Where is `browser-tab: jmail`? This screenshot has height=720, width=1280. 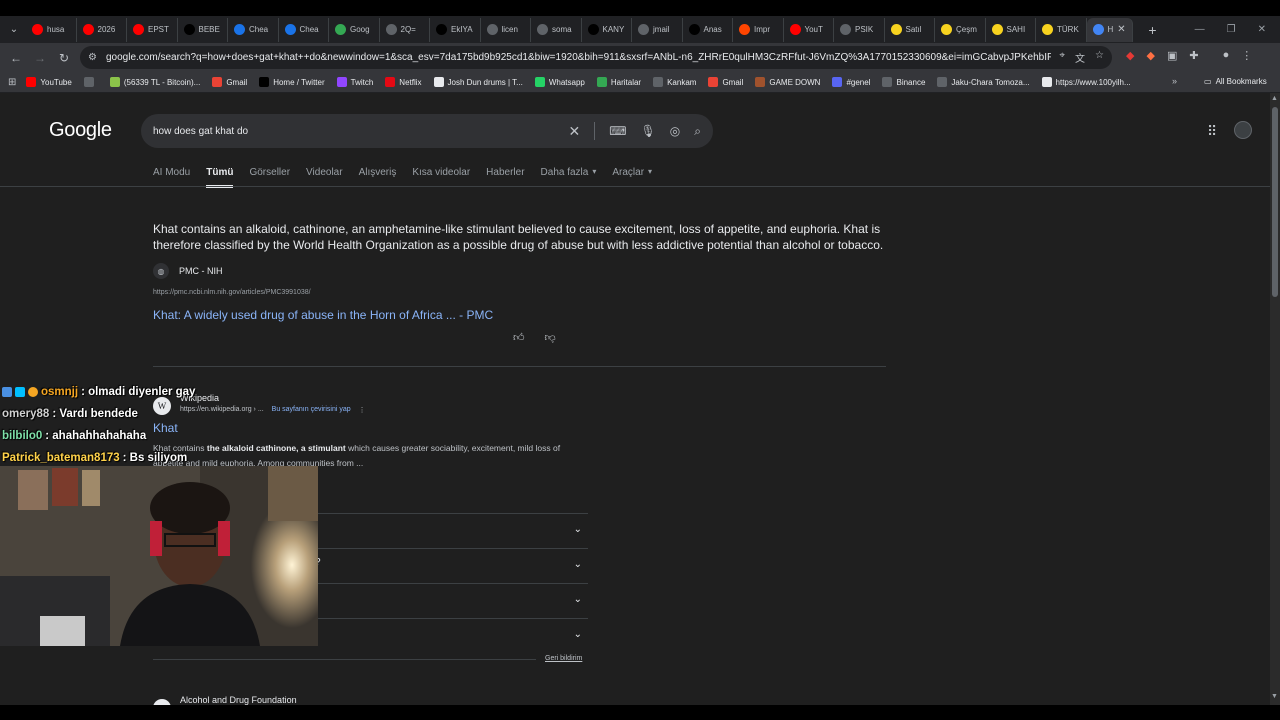 browser-tab: jmail is located at coordinates (657, 29).